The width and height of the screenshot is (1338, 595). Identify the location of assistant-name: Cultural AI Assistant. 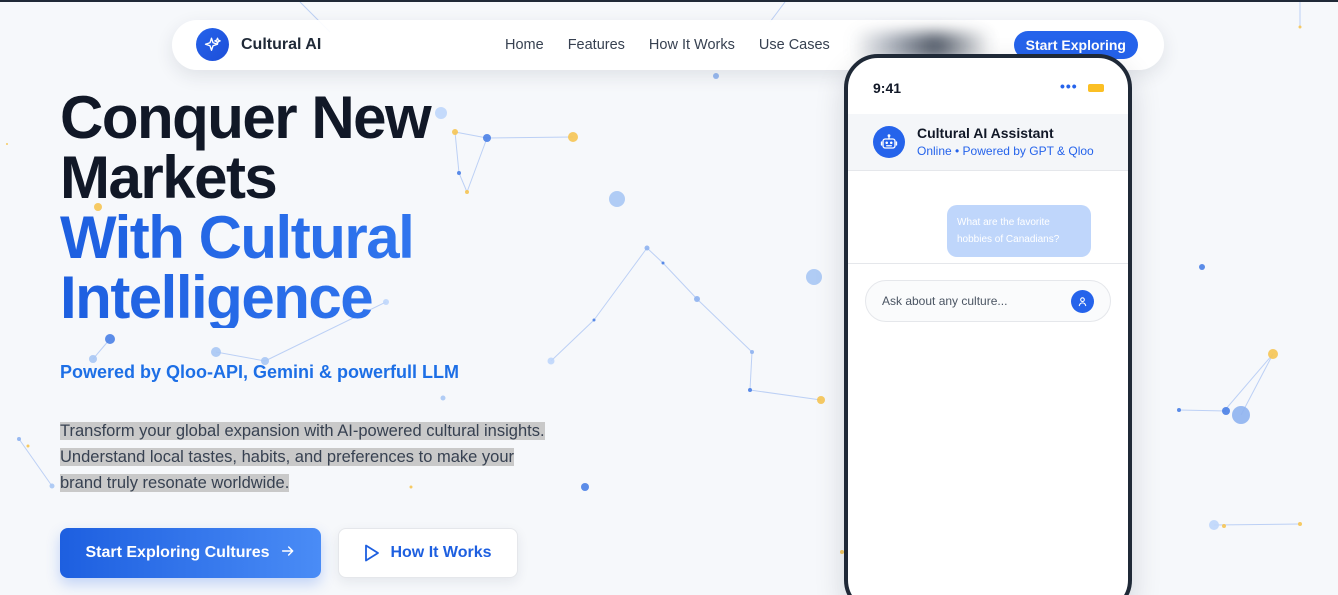
(985, 133).